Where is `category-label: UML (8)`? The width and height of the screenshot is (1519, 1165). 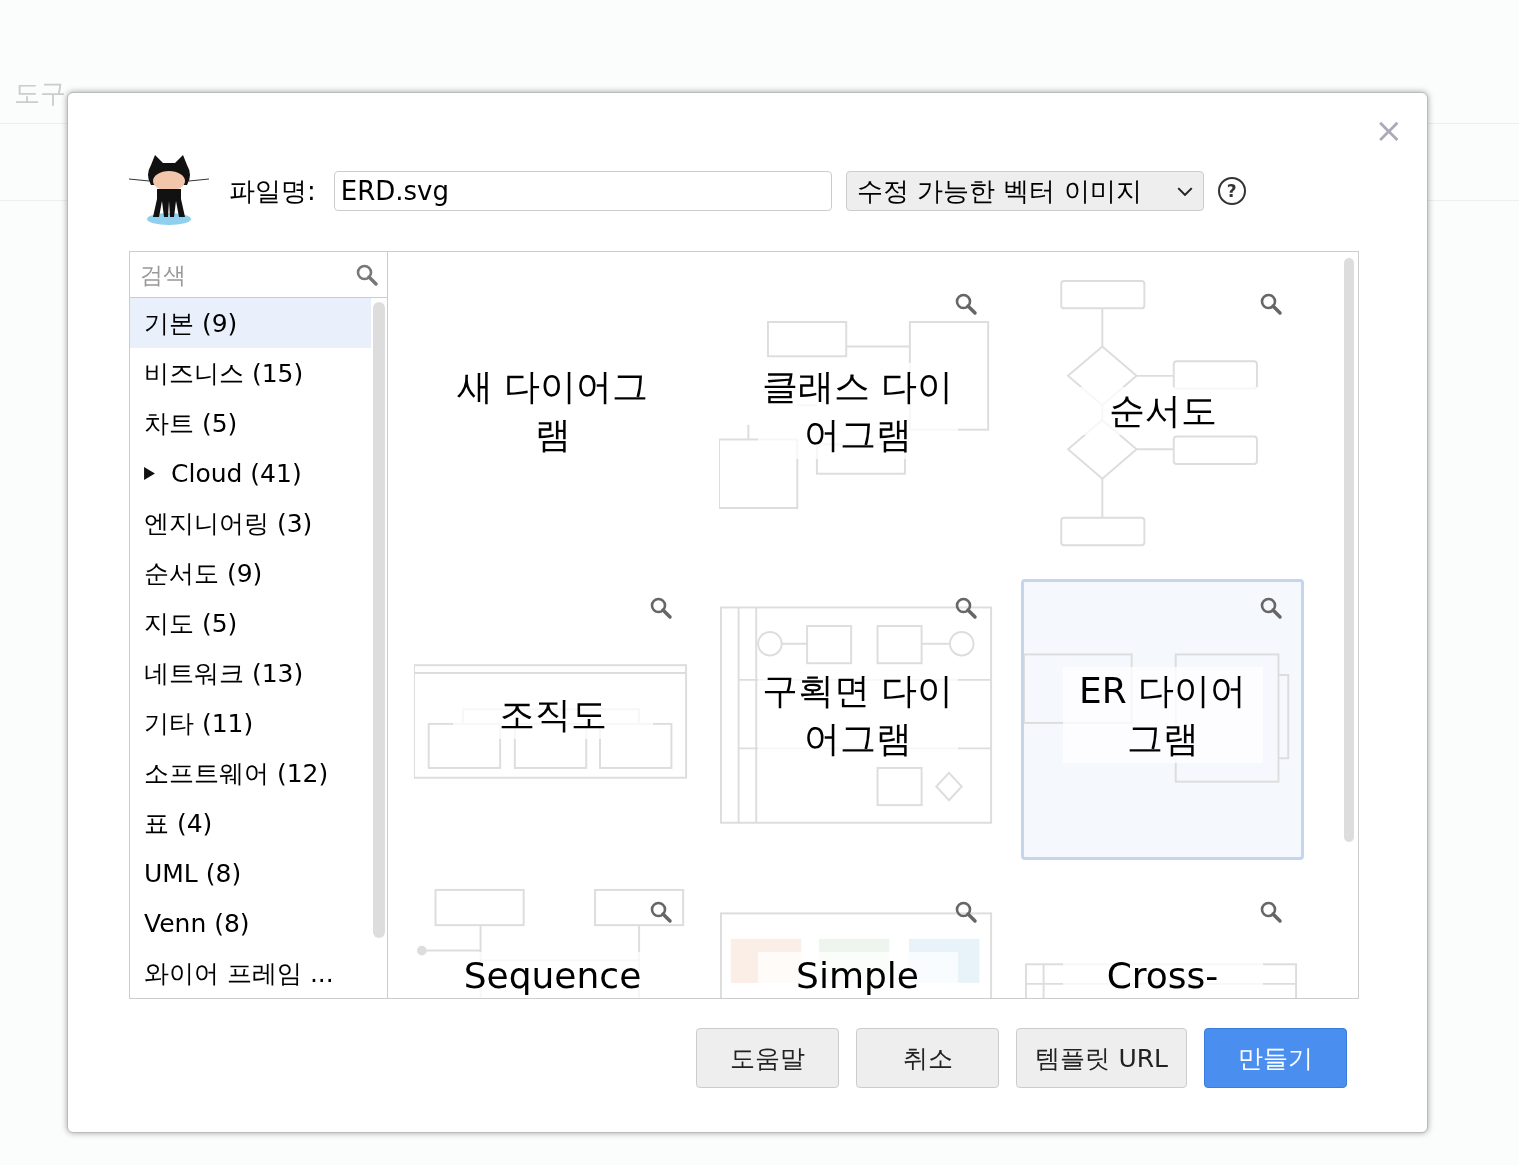 category-label: UML (8) is located at coordinates (193, 873).